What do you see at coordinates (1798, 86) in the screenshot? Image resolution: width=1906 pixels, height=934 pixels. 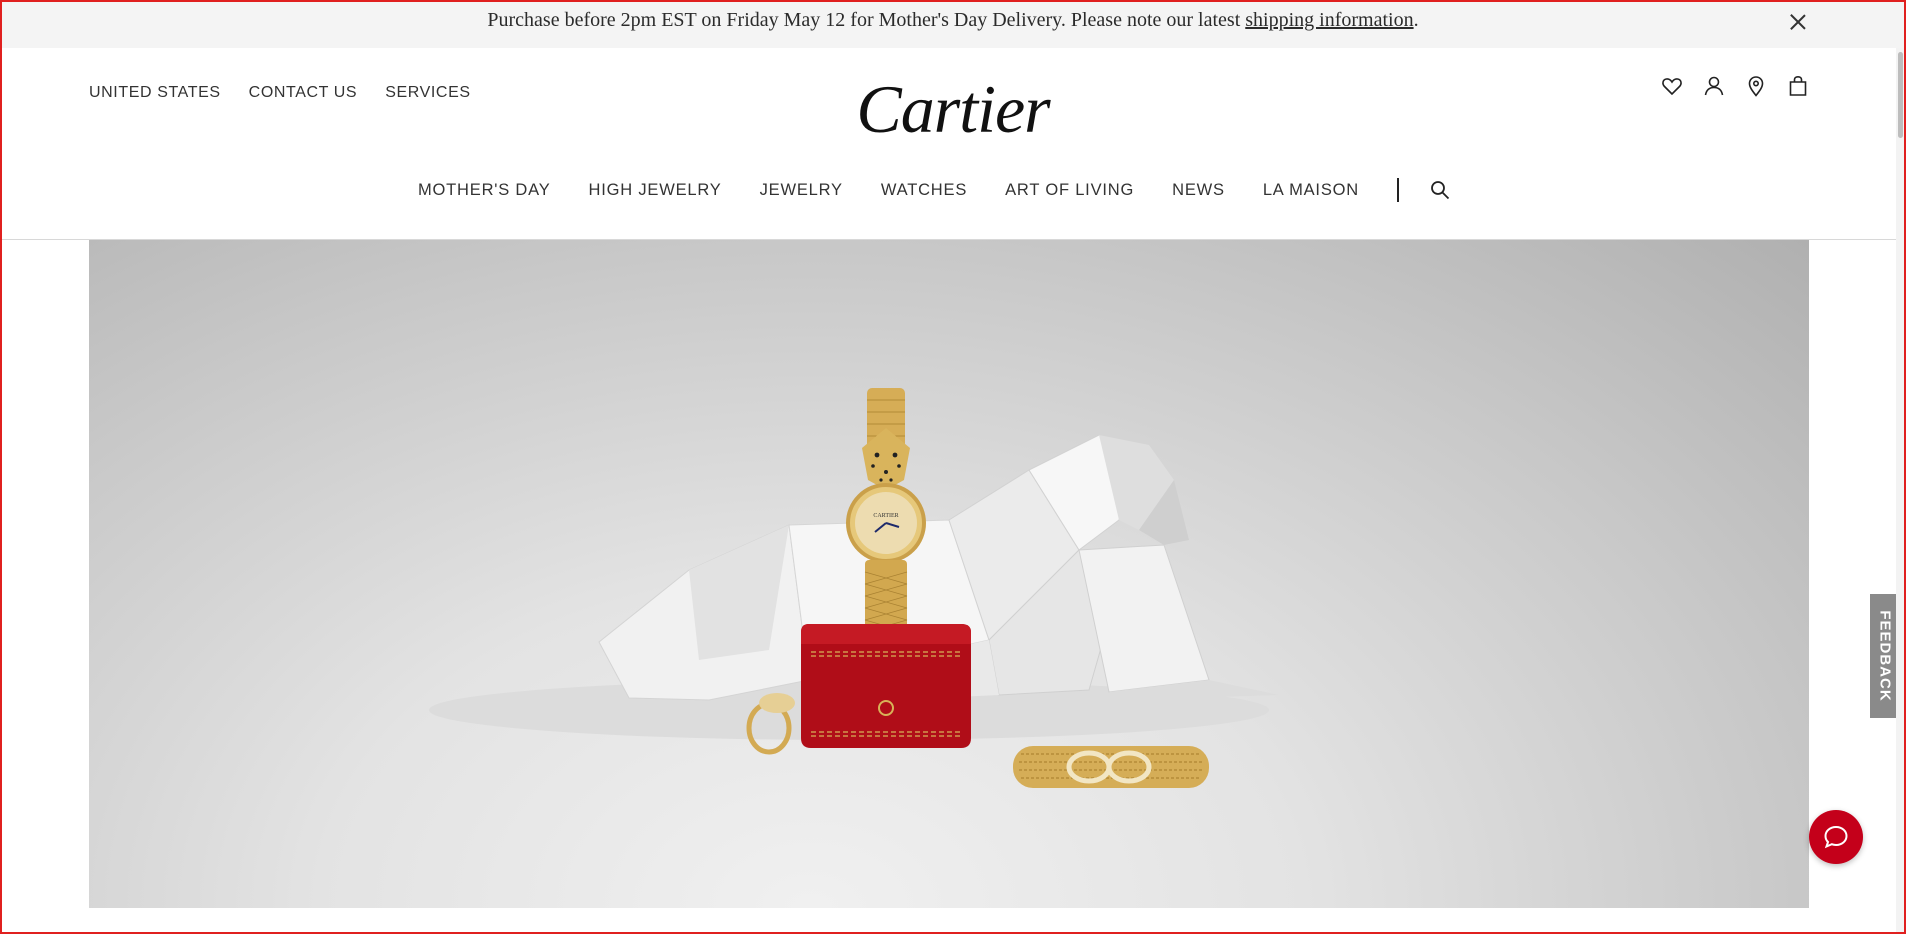 I see `shopping-bag-icon` at bounding box center [1798, 86].